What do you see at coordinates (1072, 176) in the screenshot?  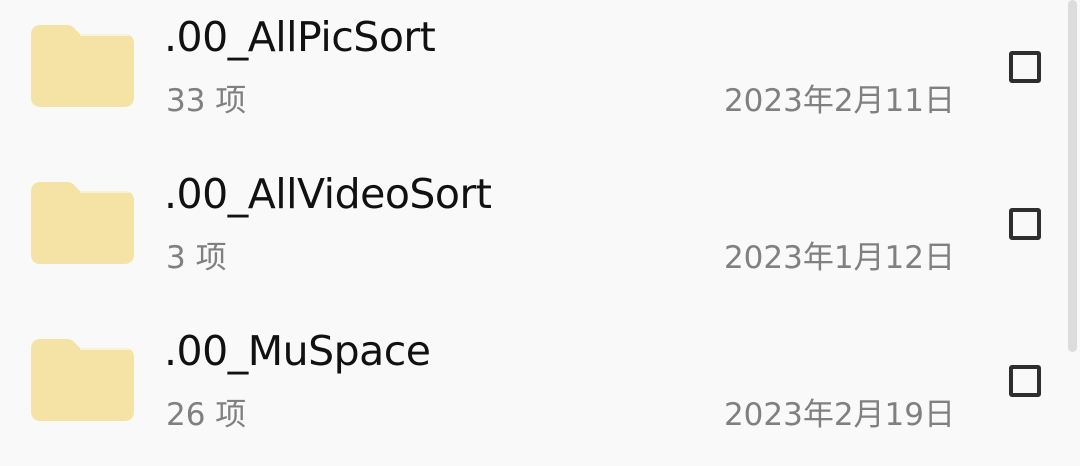 I see `scrollbar` at bounding box center [1072, 176].